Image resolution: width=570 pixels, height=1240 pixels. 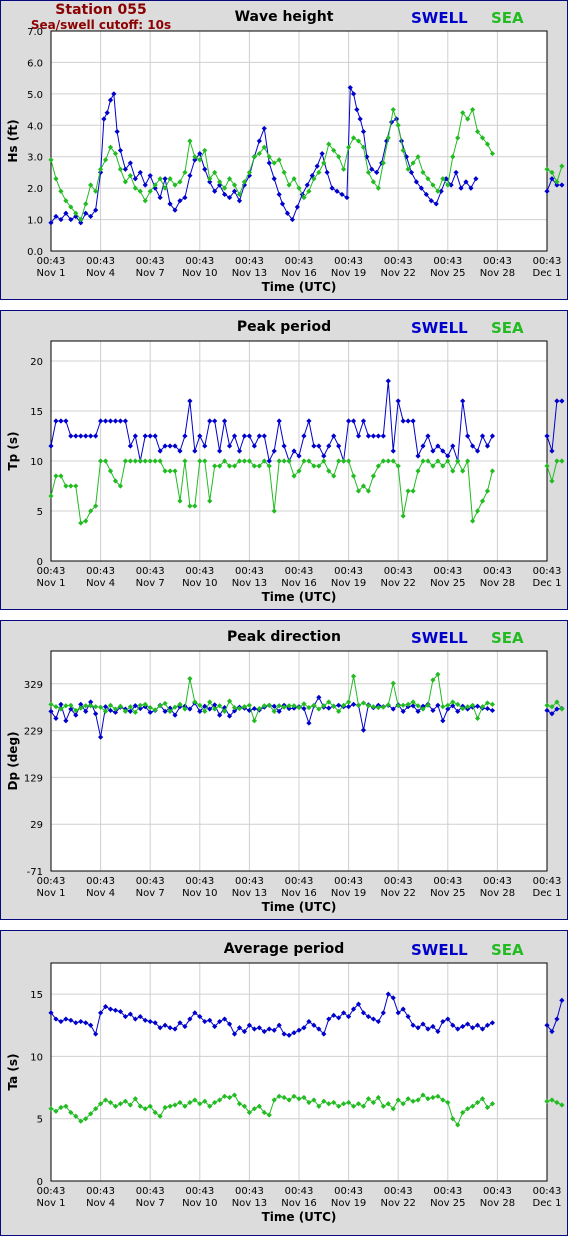 I want to click on chart-title: Peak period, so click(x=284, y=327).